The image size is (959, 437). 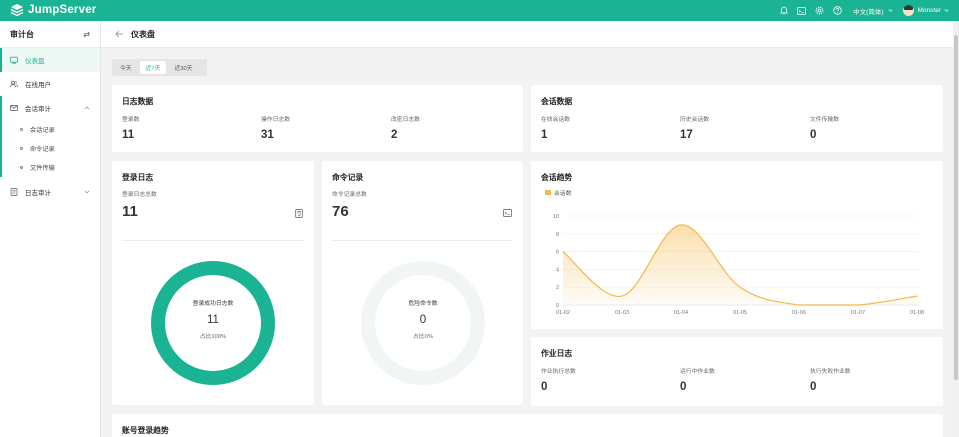 What do you see at coordinates (737, 371) in the screenshot?
I see `job-log-card: 作业日志 作业执行总数 0 运行中作业数 0 执行失败作业数 0` at bounding box center [737, 371].